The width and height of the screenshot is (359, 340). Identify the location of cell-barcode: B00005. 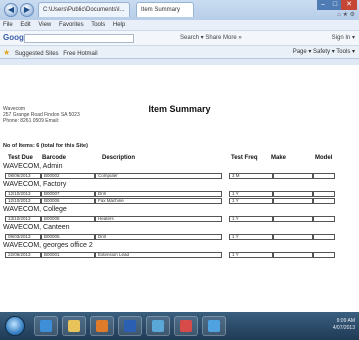
(68, 237).